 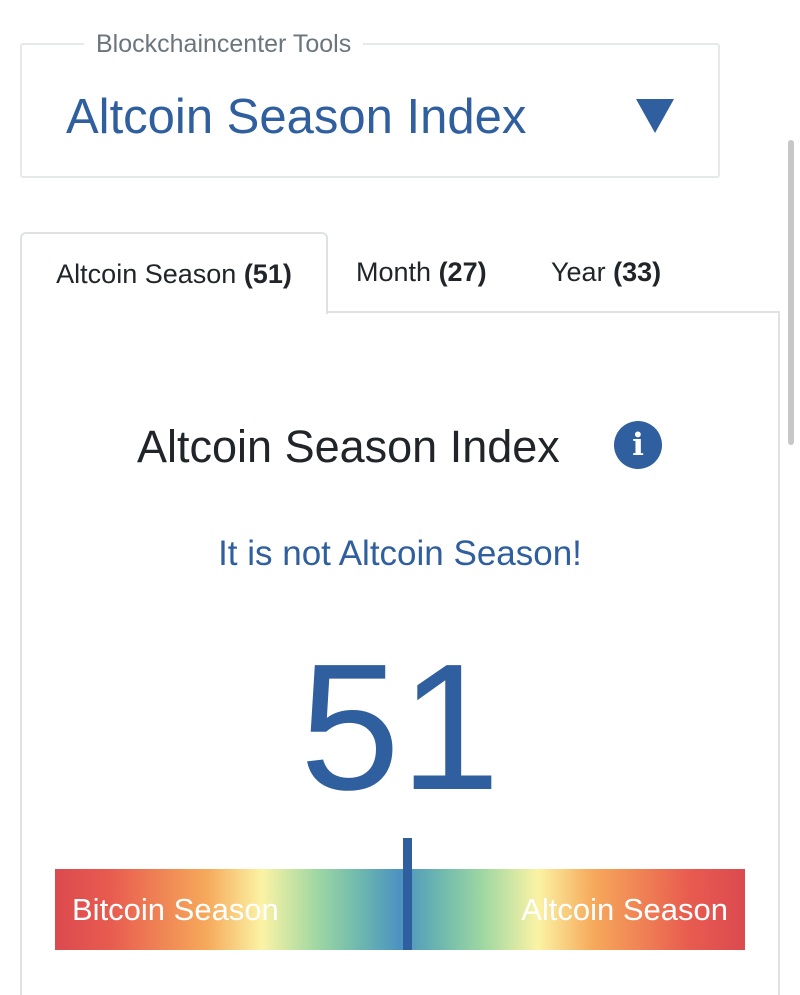 What do you see at coordinates (638, 445) in the screenshot?
I see `info-icon: i` at bounding box center [638, 445].